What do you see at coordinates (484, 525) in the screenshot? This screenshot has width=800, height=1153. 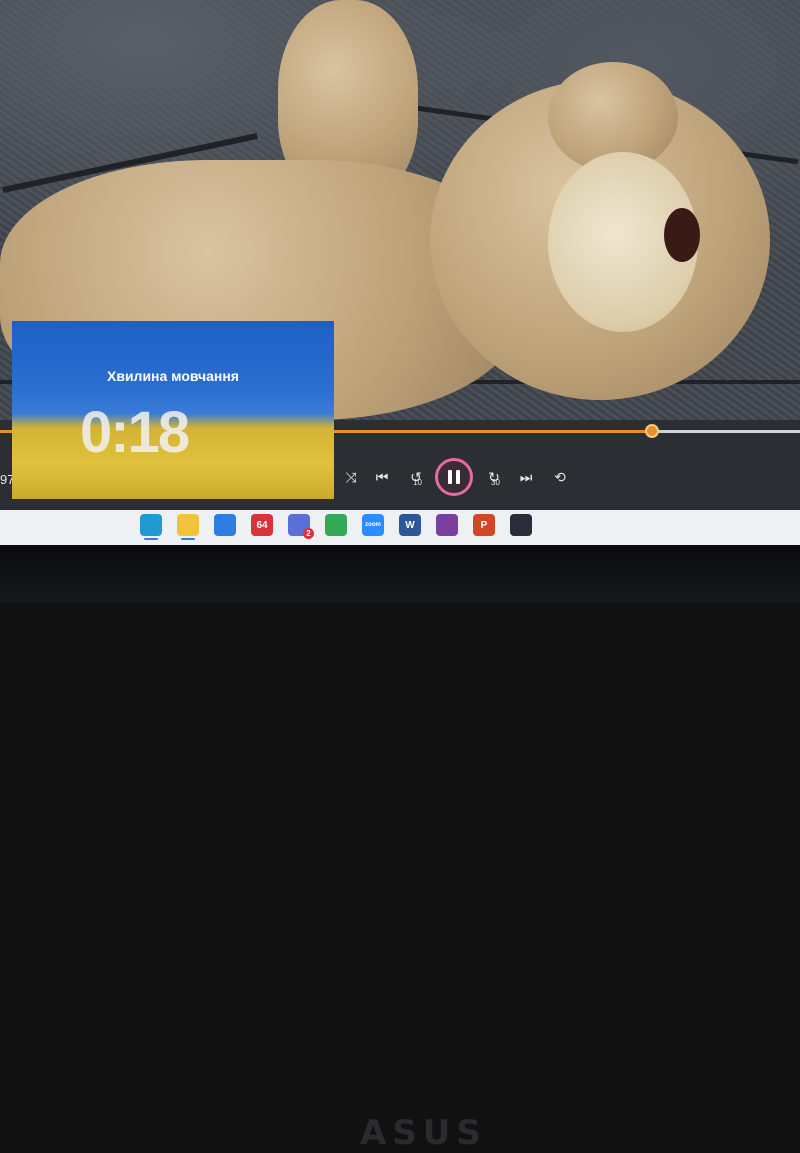 I see `powerpoint-icon: P` at bounding box center [484, 525].